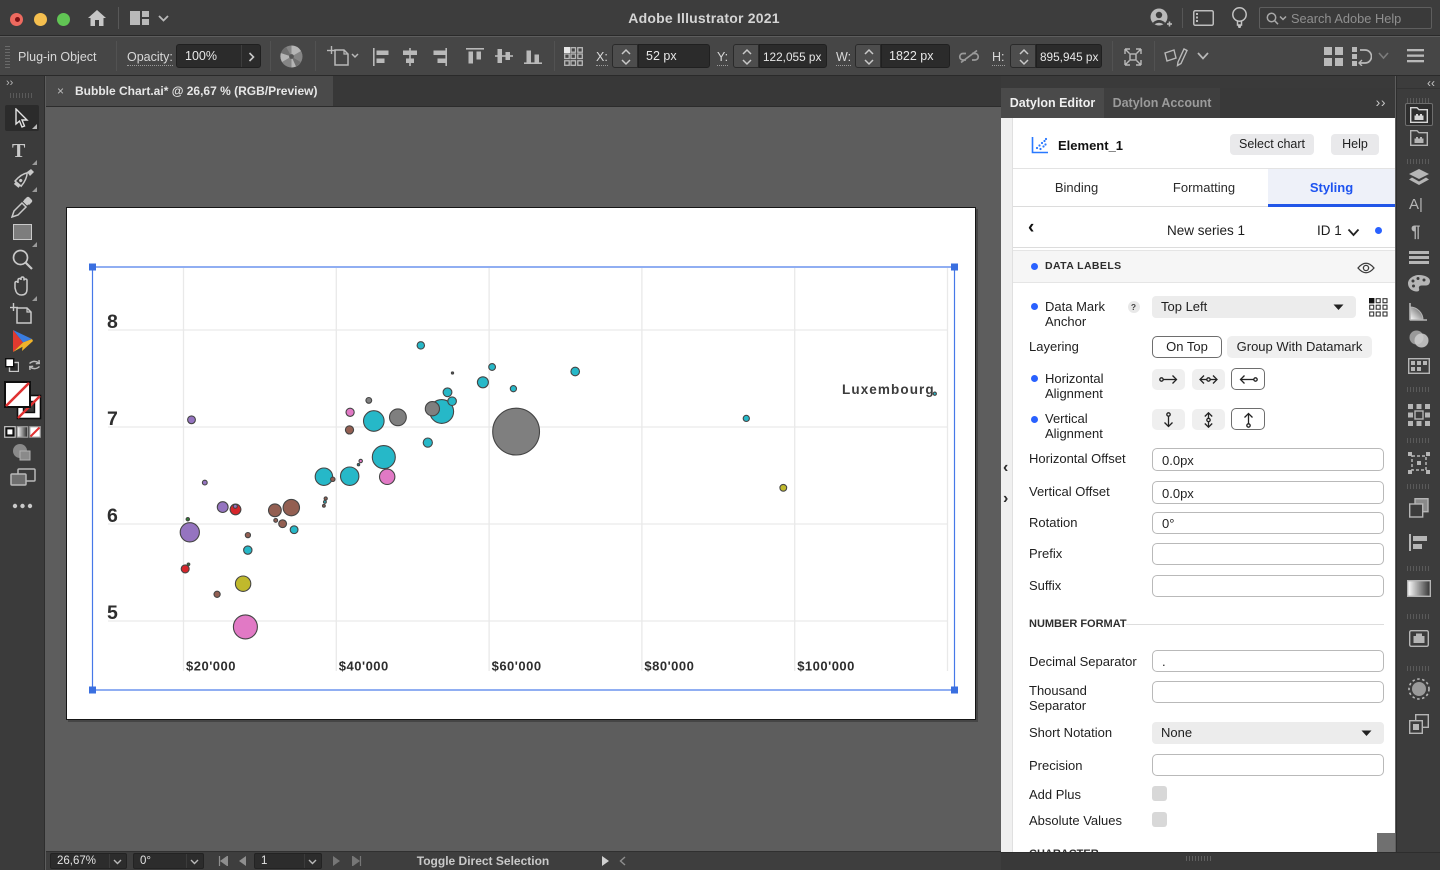 This screenshot has height=870, width=1440. I want to click on svg-text: 5, so click(112, 613).